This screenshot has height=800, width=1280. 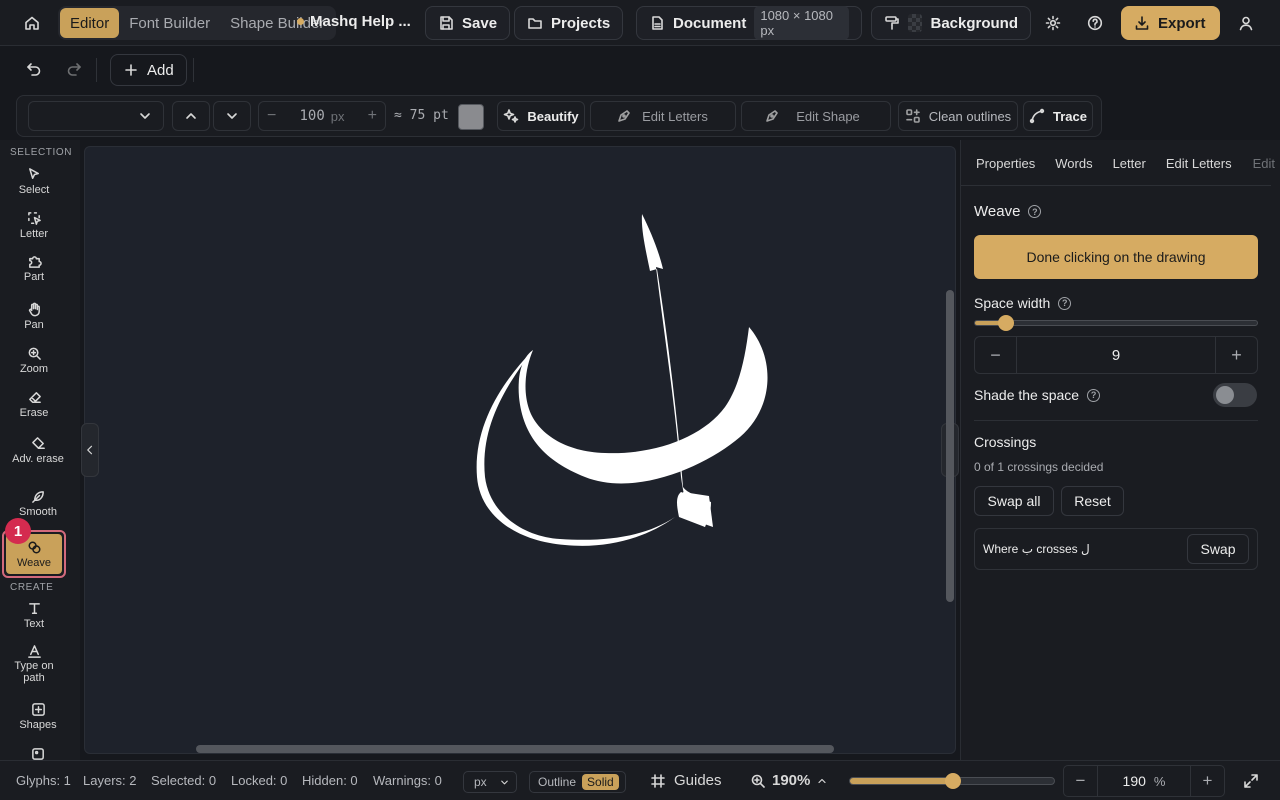 What do you see at coordinates (970, 116) in the screenshot?
I see `clean-outlines-label: Clean outlines` at bounding box center [970, 116].